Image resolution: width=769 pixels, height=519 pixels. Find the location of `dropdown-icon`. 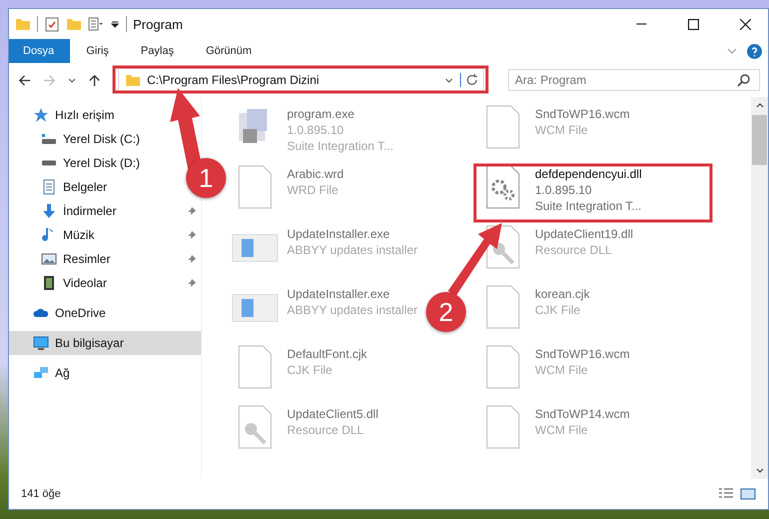

dropdown-icon is located at coordinates (115, 24).